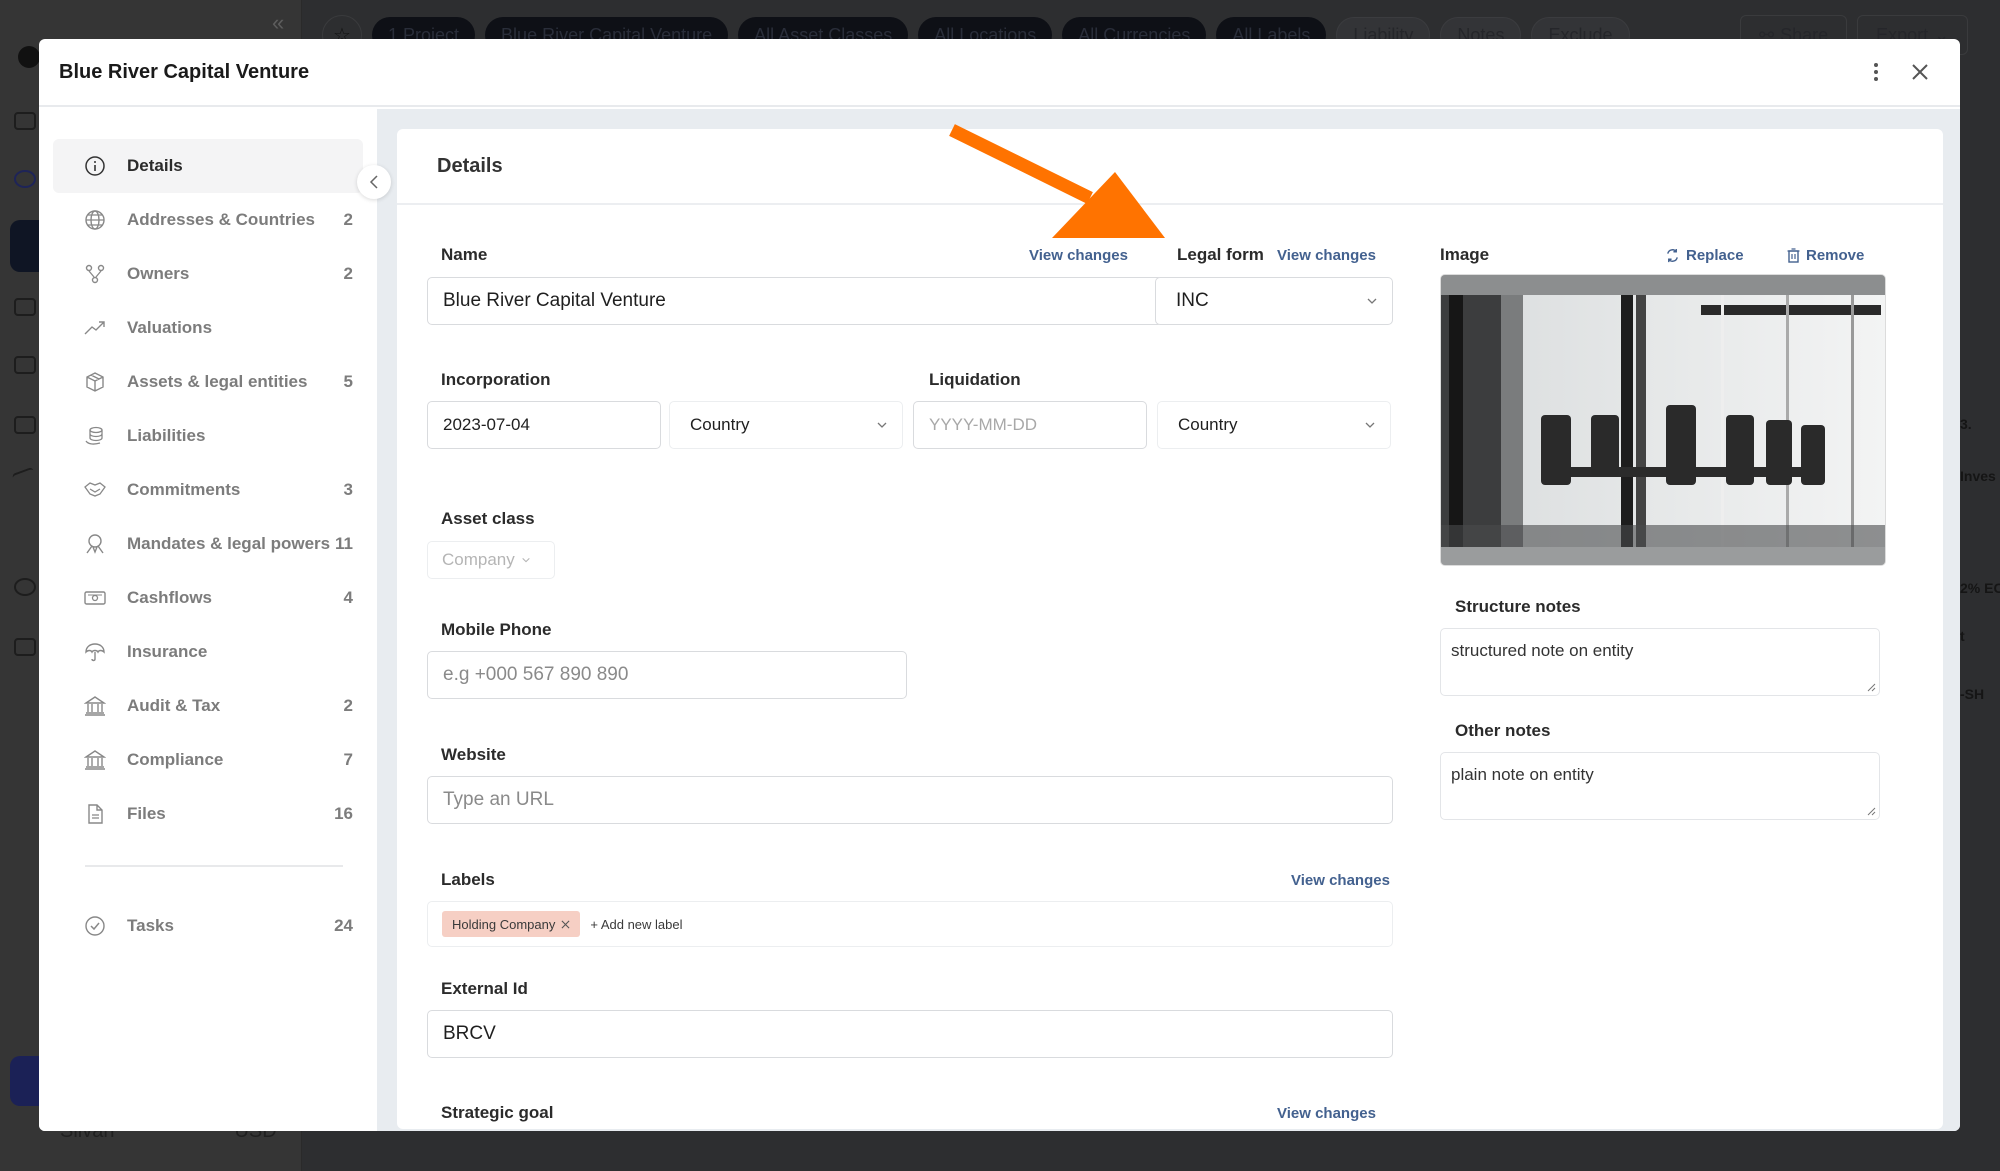 The height and width of the screenshot is (1171, 2000). I want to click on website-label: Website, so click(473, 754).